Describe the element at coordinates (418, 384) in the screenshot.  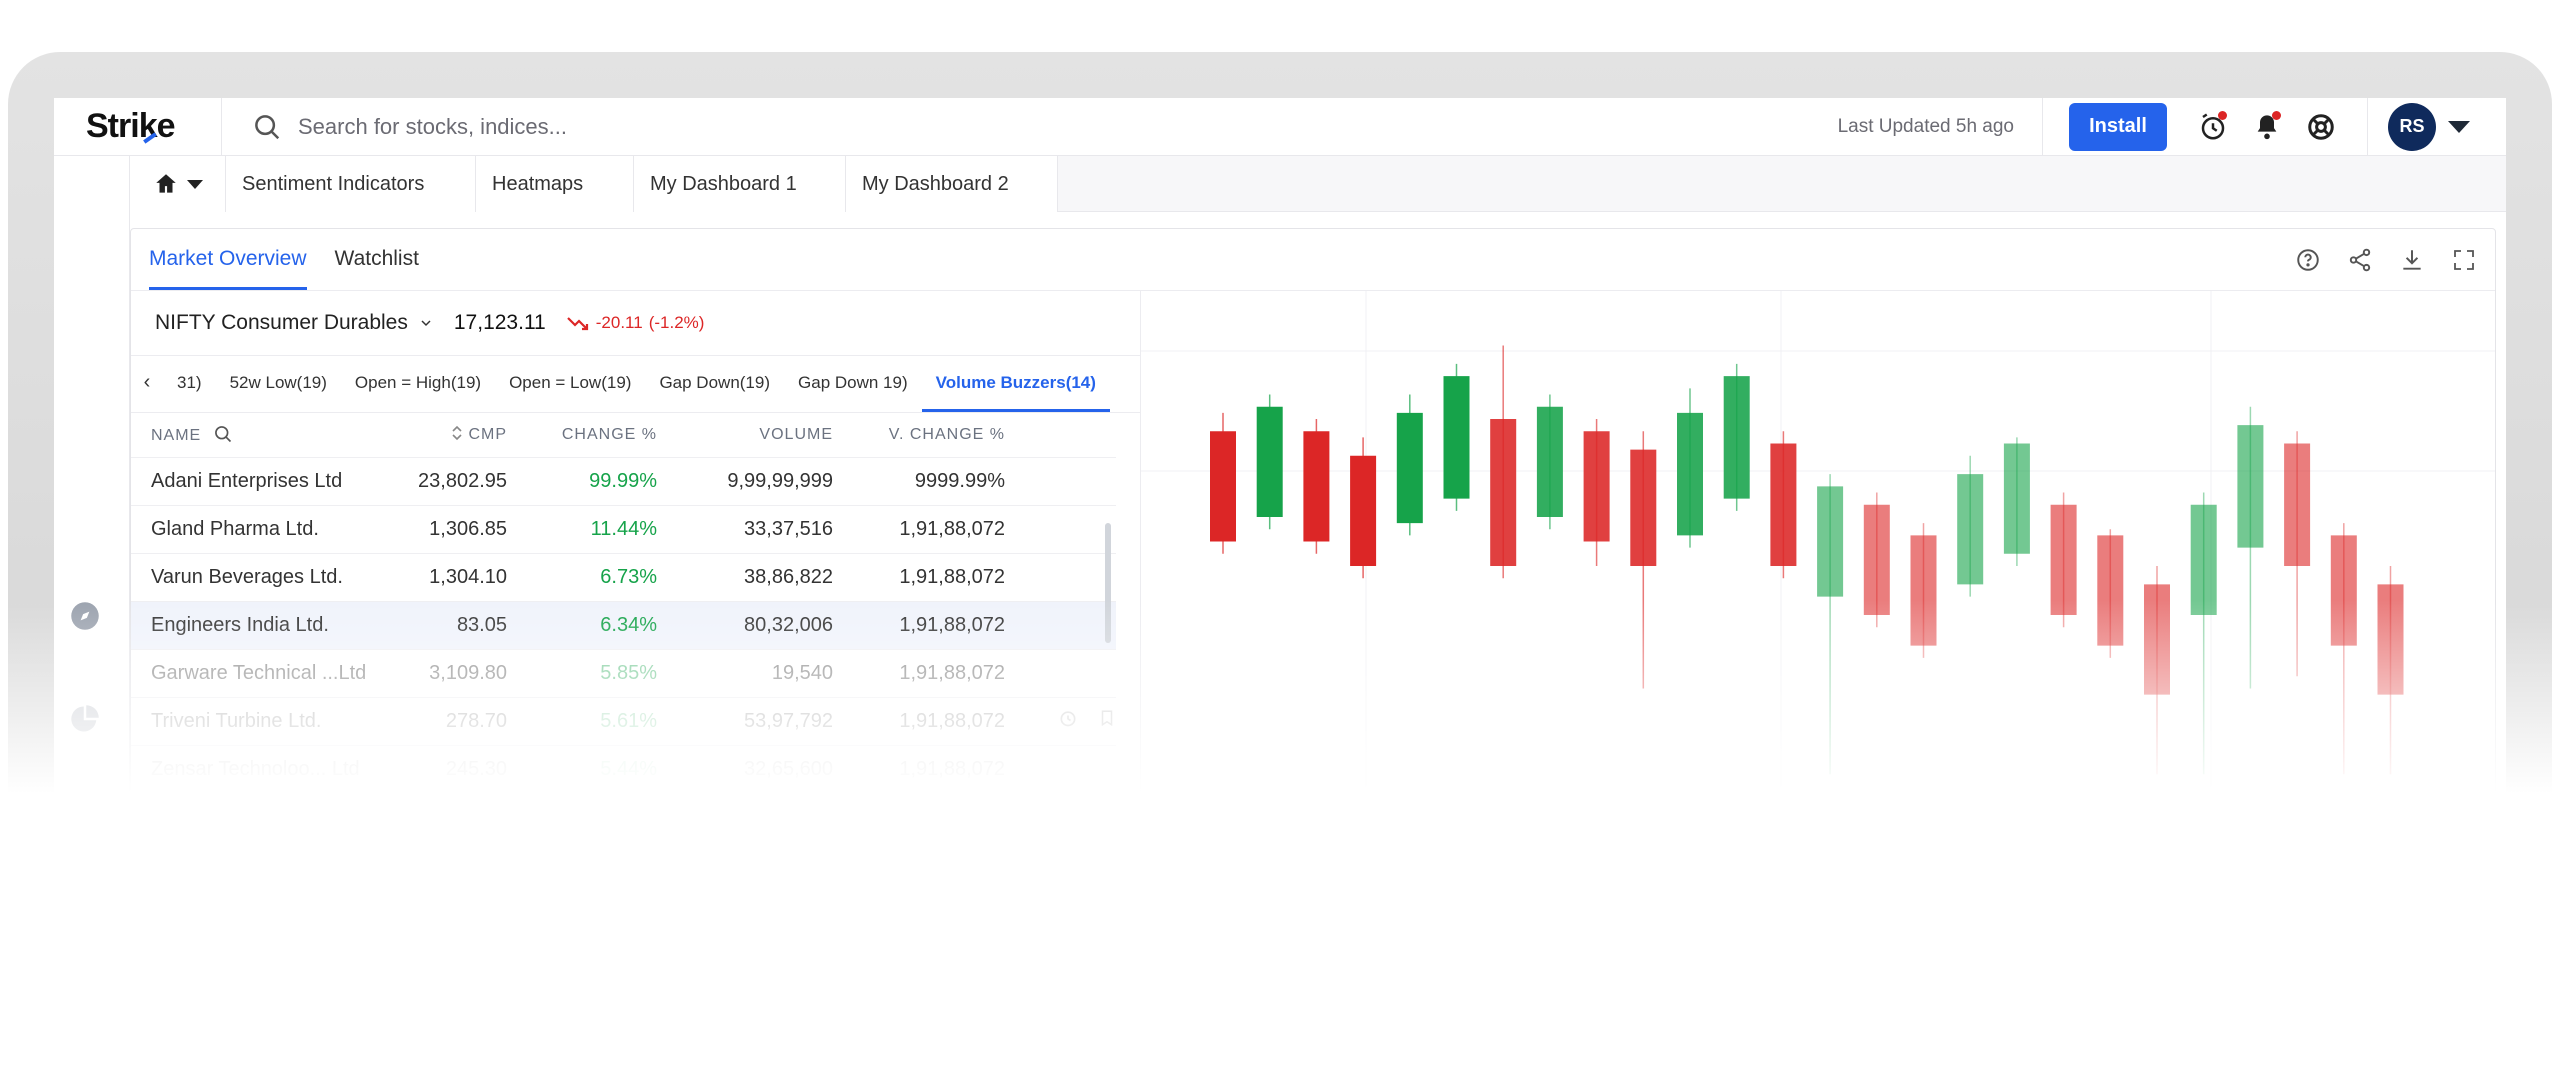
I see `filter-chip: Open = High(19)` at that location.